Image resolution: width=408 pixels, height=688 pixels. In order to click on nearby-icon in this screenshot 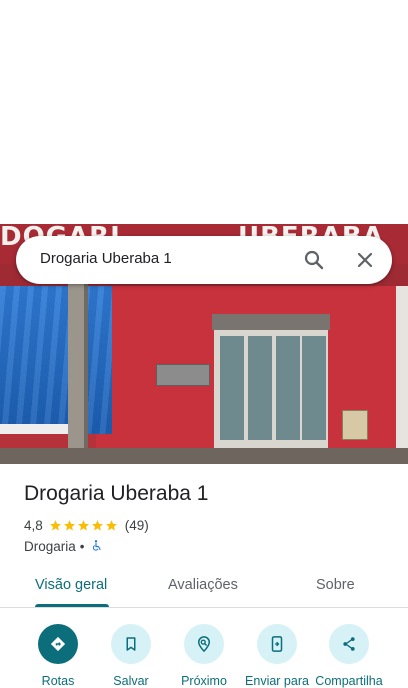, I will do `click(204, 644)`.